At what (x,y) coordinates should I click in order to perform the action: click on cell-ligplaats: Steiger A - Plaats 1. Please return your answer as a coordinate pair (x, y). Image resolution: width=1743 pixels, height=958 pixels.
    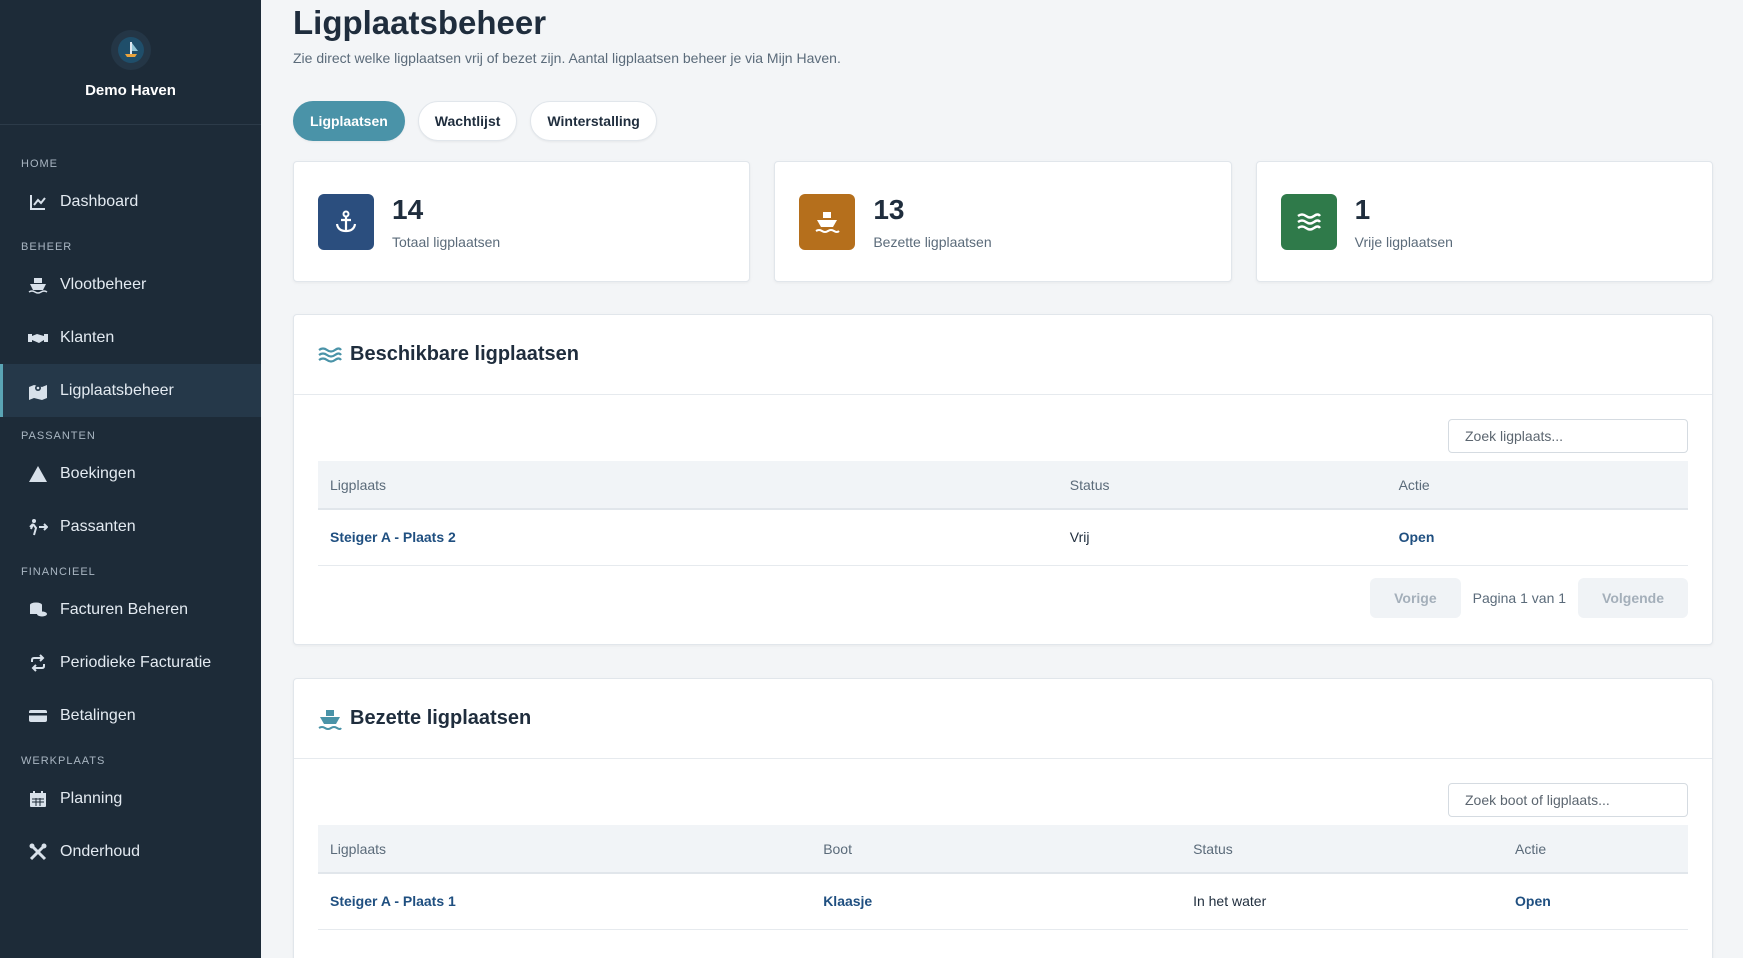
    Looking at the image, I should click on (565, 901).